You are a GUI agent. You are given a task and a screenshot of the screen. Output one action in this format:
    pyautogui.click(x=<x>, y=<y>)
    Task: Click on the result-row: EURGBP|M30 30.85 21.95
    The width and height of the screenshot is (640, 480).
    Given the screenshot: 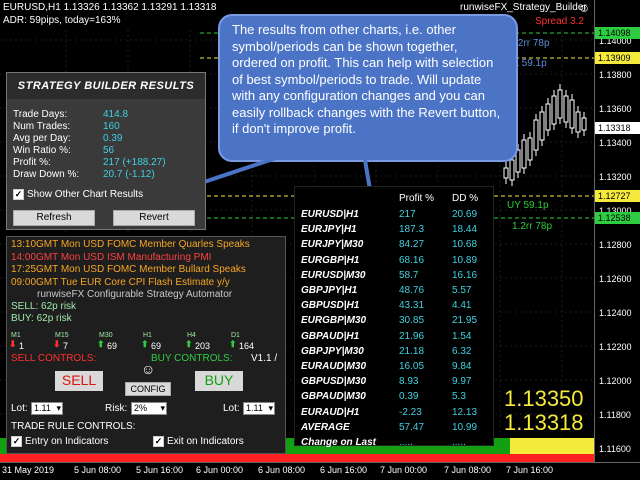 What is the action you would take?
    pyautogui.click(x=395, y=322)
    